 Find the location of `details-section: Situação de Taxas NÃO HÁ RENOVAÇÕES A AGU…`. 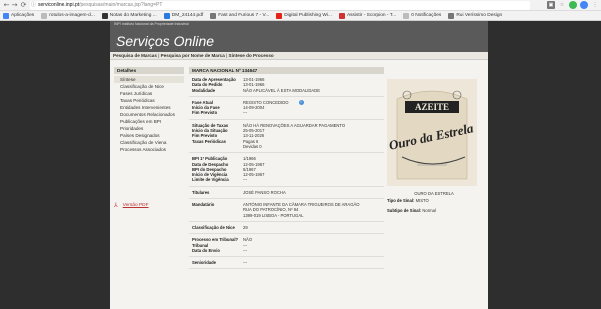

details-section: Situação de Taxas NÃO HÁ RENOVAÇÕES A AGU… is located at coordinates (286, 137).